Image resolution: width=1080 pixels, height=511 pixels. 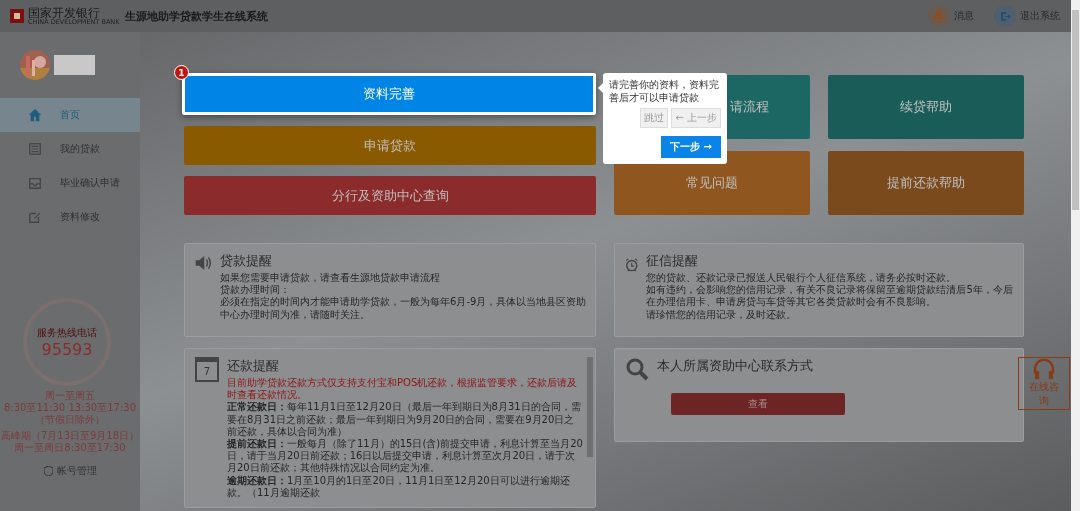 What do you see at coordinates (830, 296) in the screenshot?
I see `card-text: 如有违约，会影响您的信用记录，有关不良记录将保留至逾期贷款结清后5年，今后在办理信用卡、申请房贷与车贷等其它各类贷款时会有不良影响。` at bounding box center [830, 296].